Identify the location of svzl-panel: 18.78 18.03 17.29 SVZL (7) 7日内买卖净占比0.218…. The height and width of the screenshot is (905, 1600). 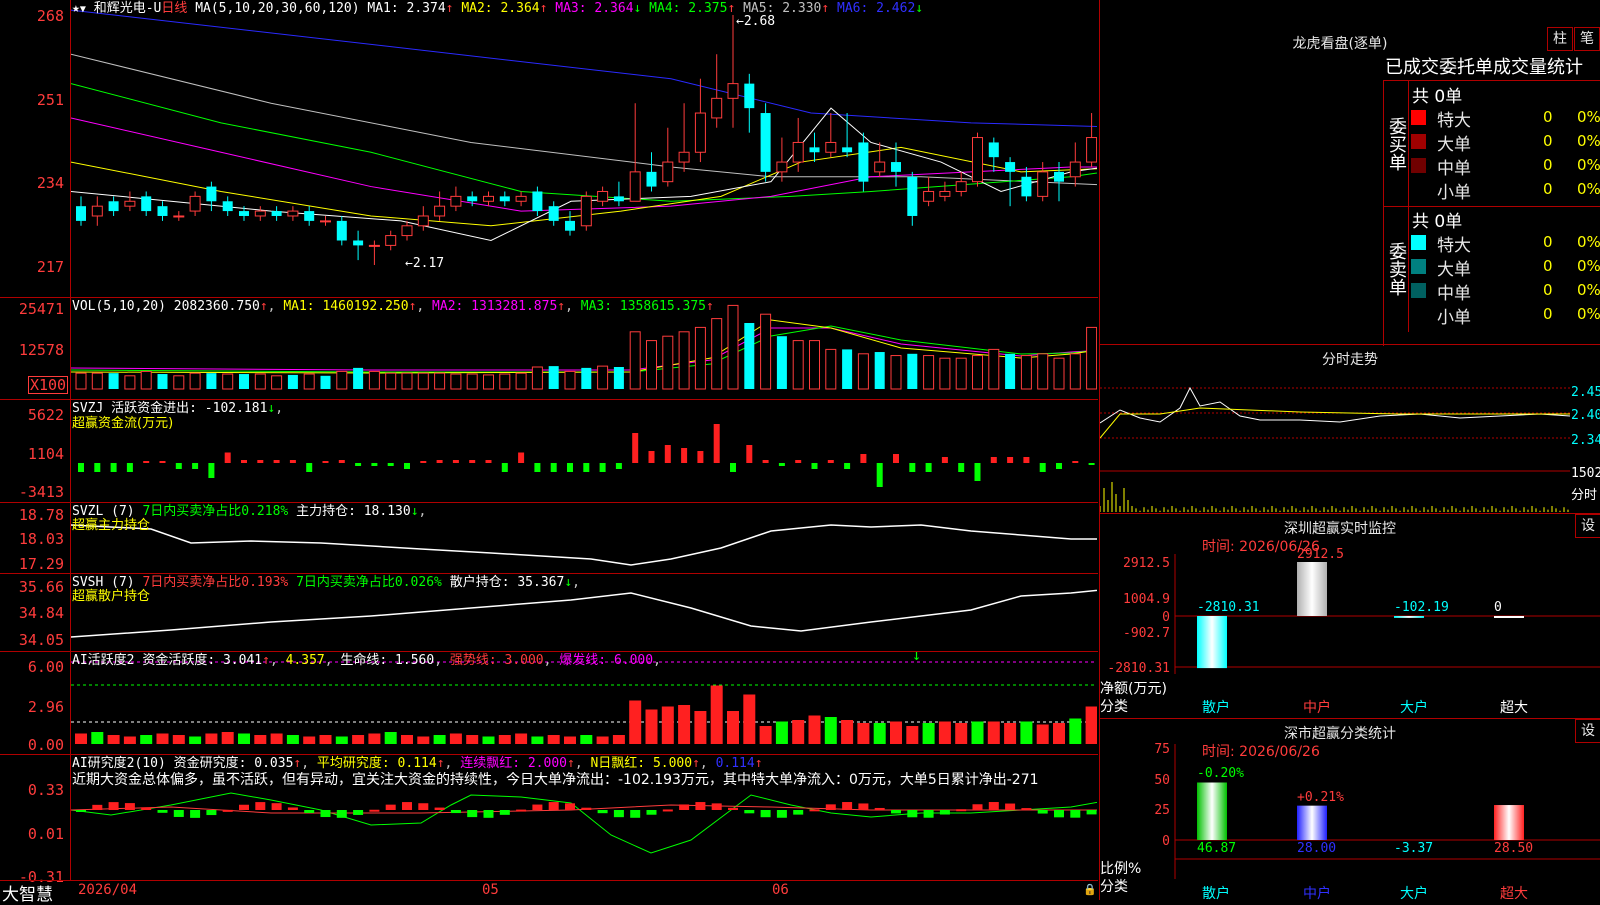
(549, 538).